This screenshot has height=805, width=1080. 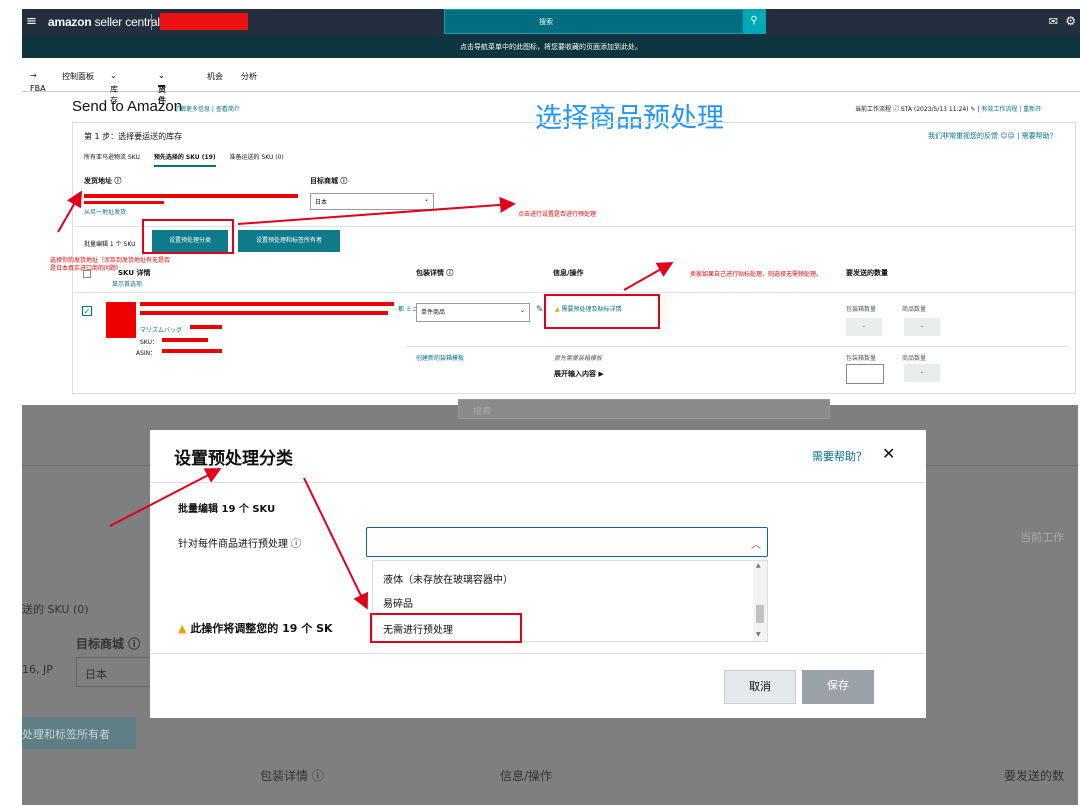 What do you see at coordinates (87, 274) in the screenshot?
I see `select-all-checkbox` at bounding box center [87, 274].